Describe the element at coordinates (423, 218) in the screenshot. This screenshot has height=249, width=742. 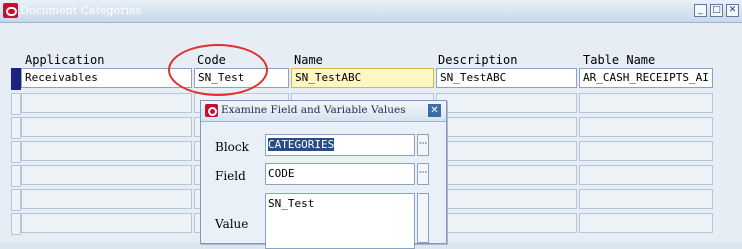
I see `value-scrollbar` at that location.